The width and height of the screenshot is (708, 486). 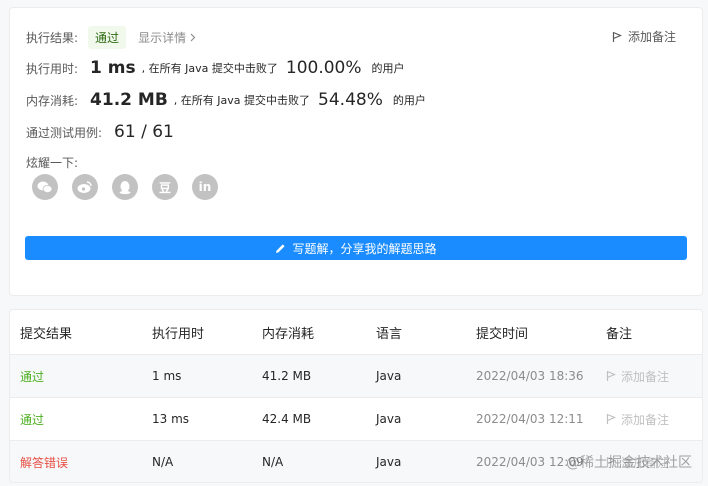 I want to click on write-solution-button: 写题解，分享我的解题思路, so click(x=356, y=248).